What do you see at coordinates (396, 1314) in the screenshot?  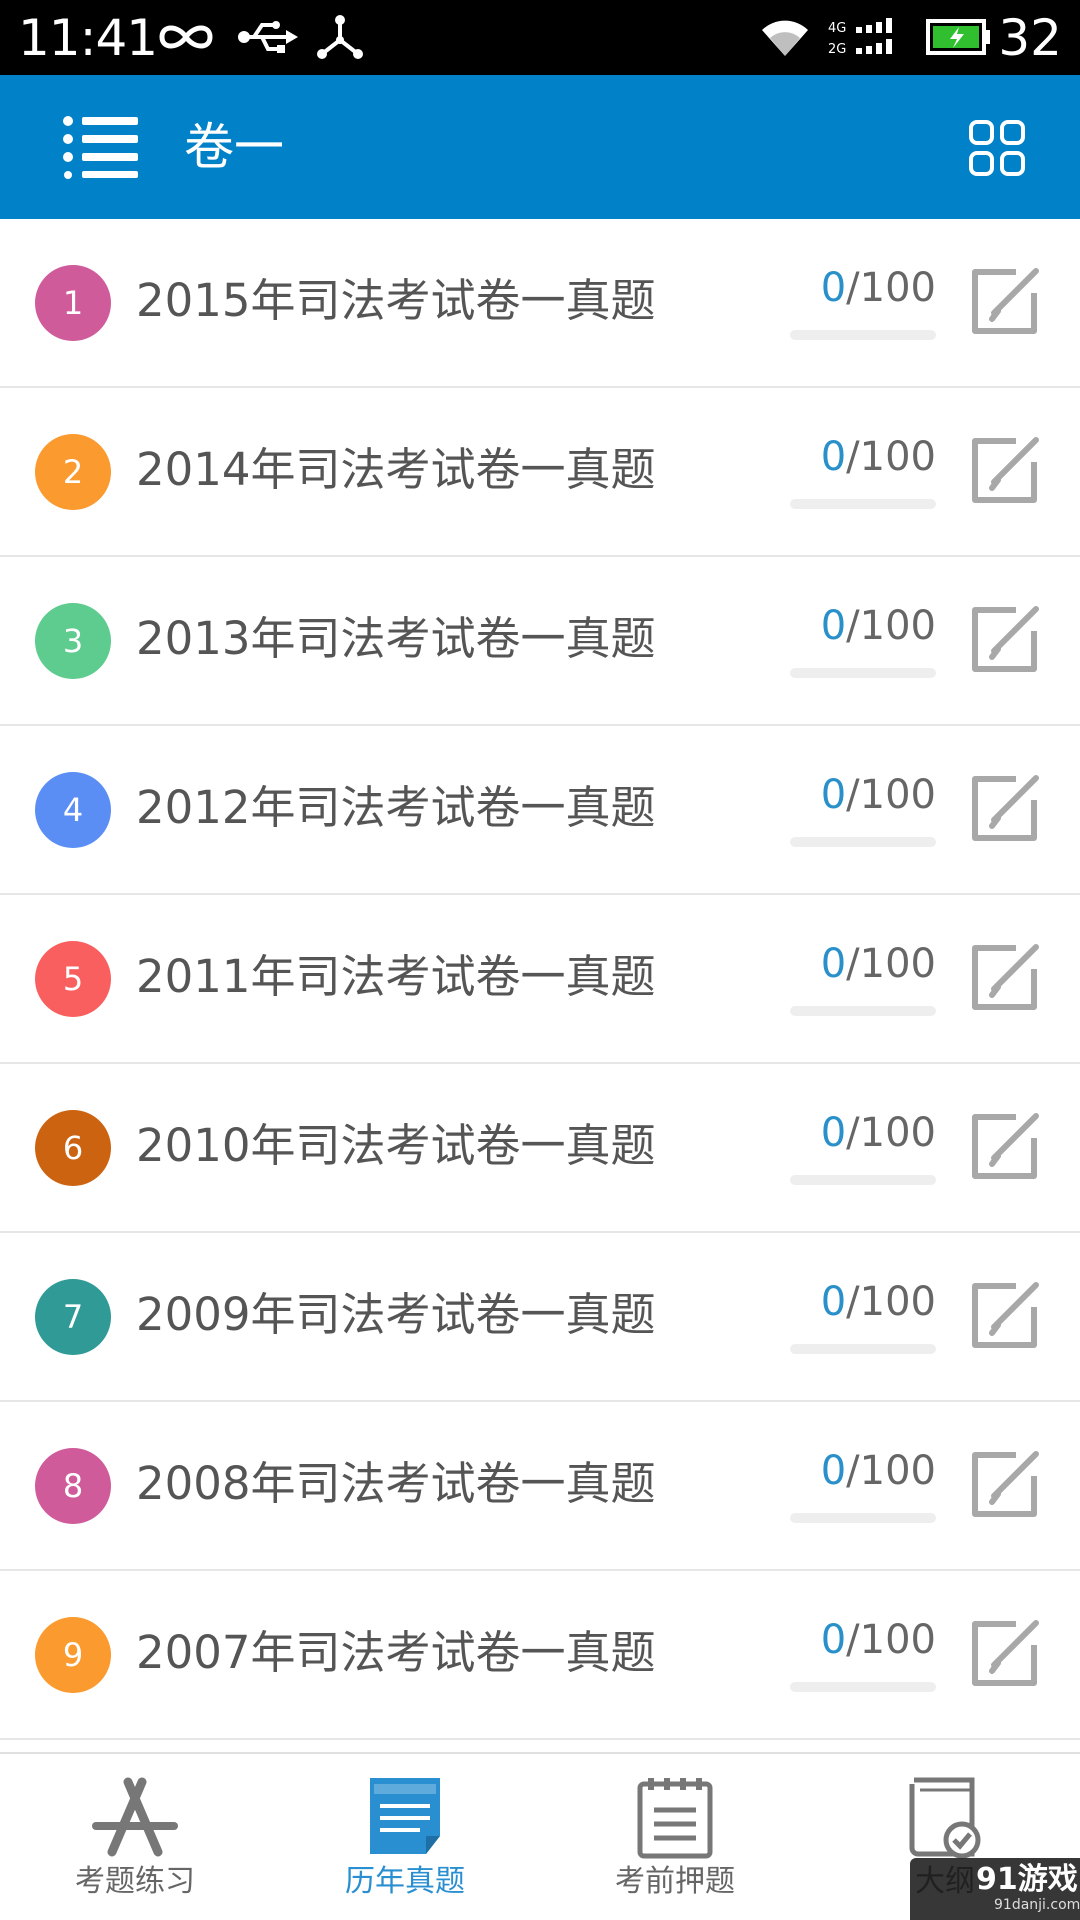 I see `paper-title: 2009年司法考试卷一真题` at bounding box center [396, 1314].